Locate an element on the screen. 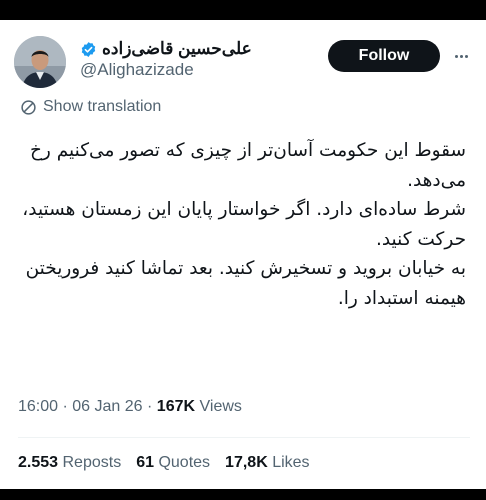  author-name-row: علی‌حسین قاضی‌زاده is located at coordinates (166, 49).